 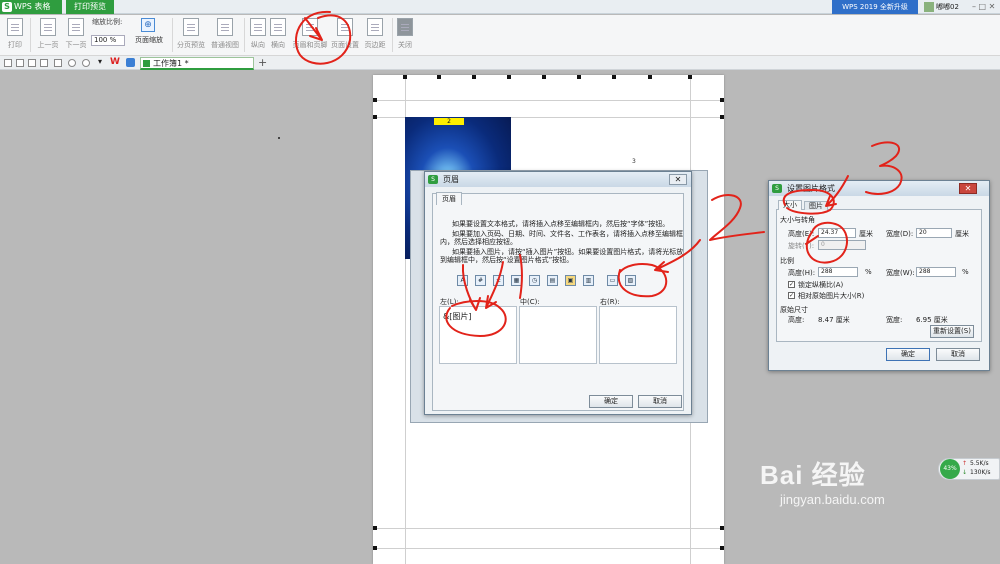 I want to click on insert-picture-button: ▭, so click(x=612, y=280).